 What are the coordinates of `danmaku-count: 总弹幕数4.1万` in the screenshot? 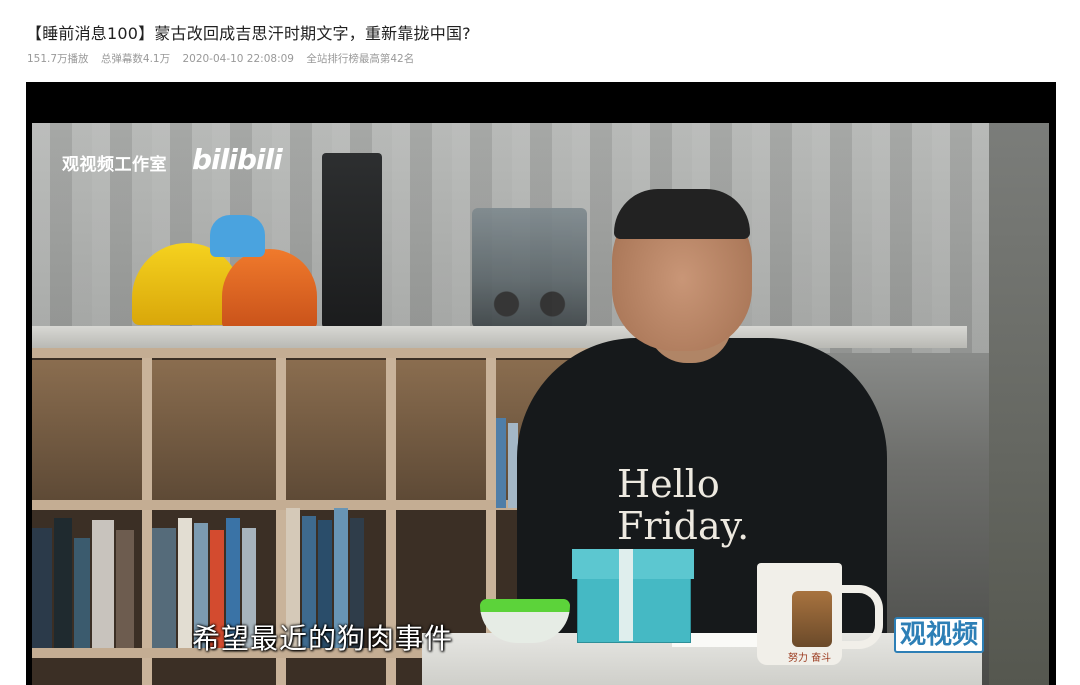 It's located at (135, 59).